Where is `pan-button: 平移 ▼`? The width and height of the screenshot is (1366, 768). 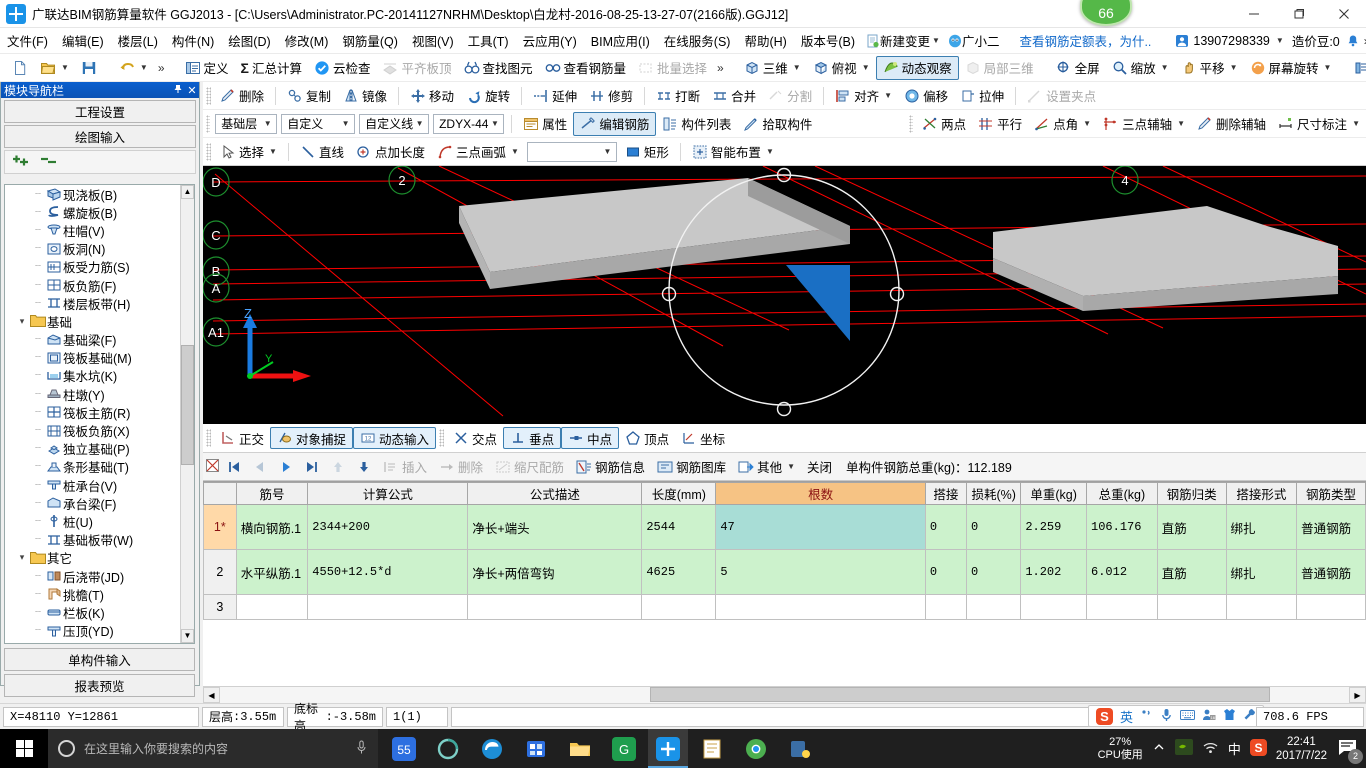
pan-button: 平移 ▼ is located at coordinates (1209, 68).